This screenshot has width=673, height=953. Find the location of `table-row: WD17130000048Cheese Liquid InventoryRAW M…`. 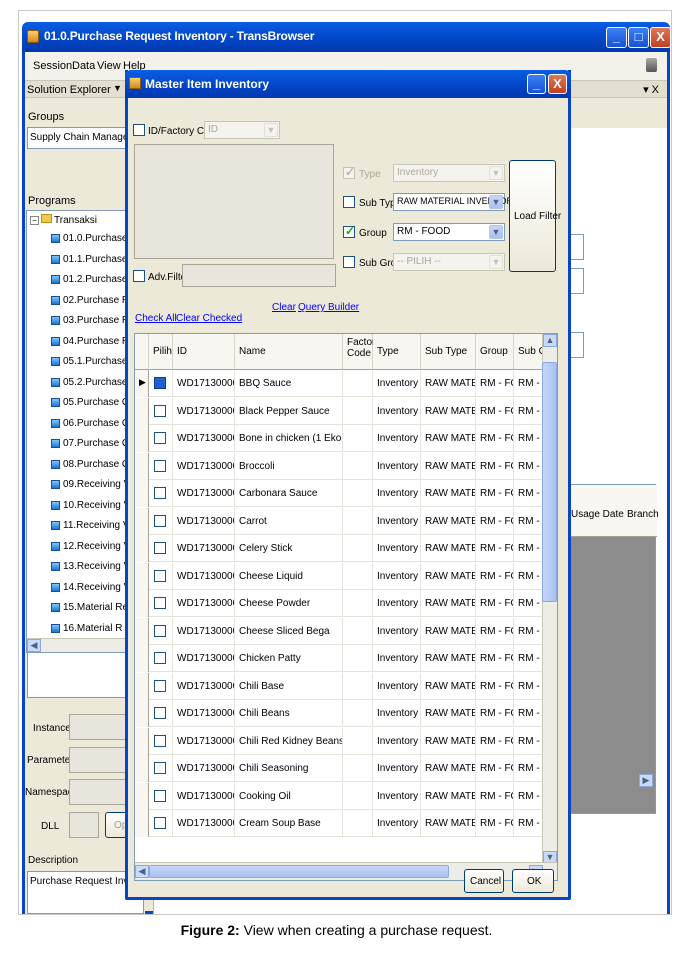

table-row: WD17130000048Cheese Liquid InventoryRAW M… is located at coordinates (346, 576).